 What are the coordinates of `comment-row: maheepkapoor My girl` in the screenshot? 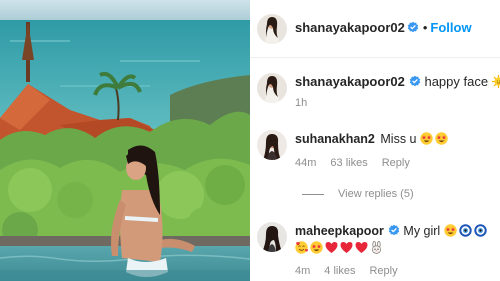 It's located at (392, 231).